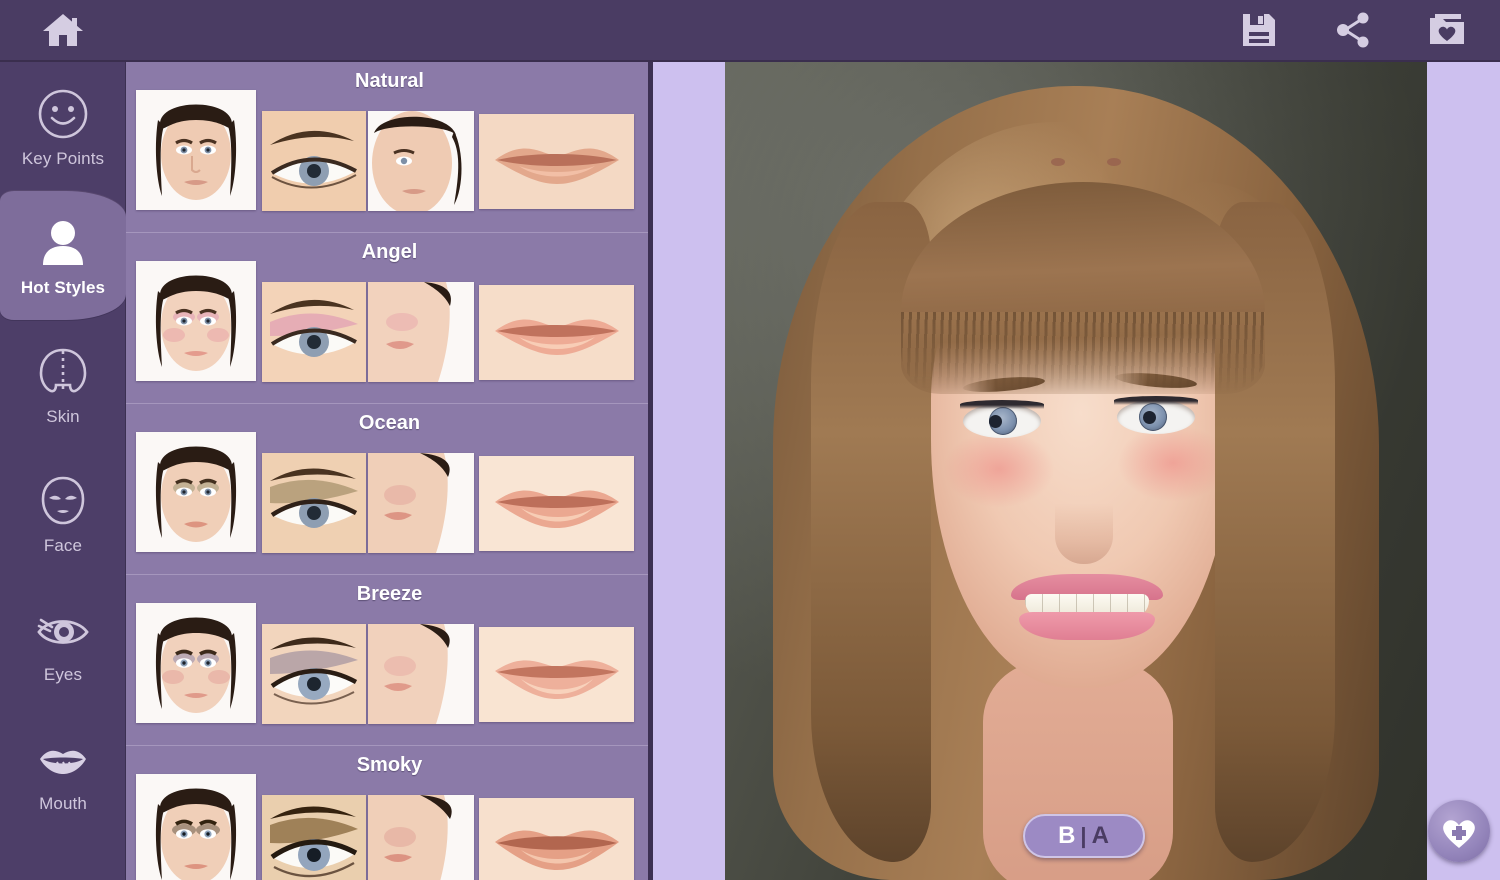  I want to click on nostril-right, so click(1114, 162).